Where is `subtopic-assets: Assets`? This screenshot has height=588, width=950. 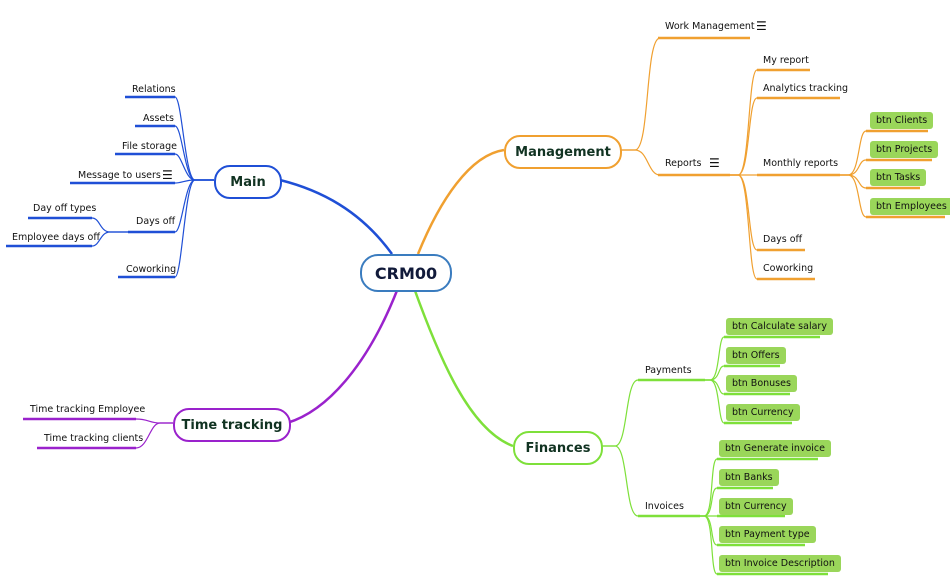
subtopic-assets: Assets is located at coordinates (158, 118).